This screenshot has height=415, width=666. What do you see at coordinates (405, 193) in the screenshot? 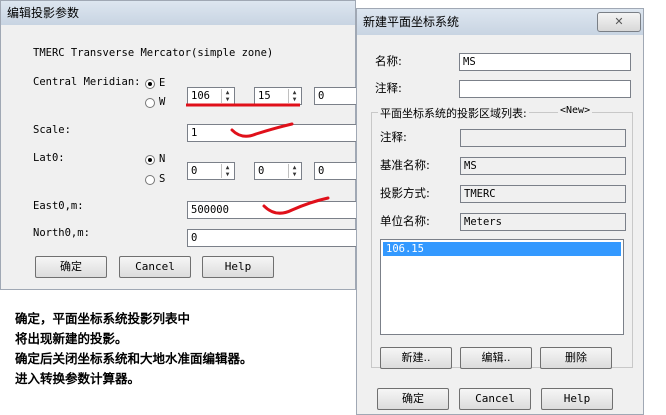
I see `projection-method-label: 投影方式:` at bounding box center [405, 193].